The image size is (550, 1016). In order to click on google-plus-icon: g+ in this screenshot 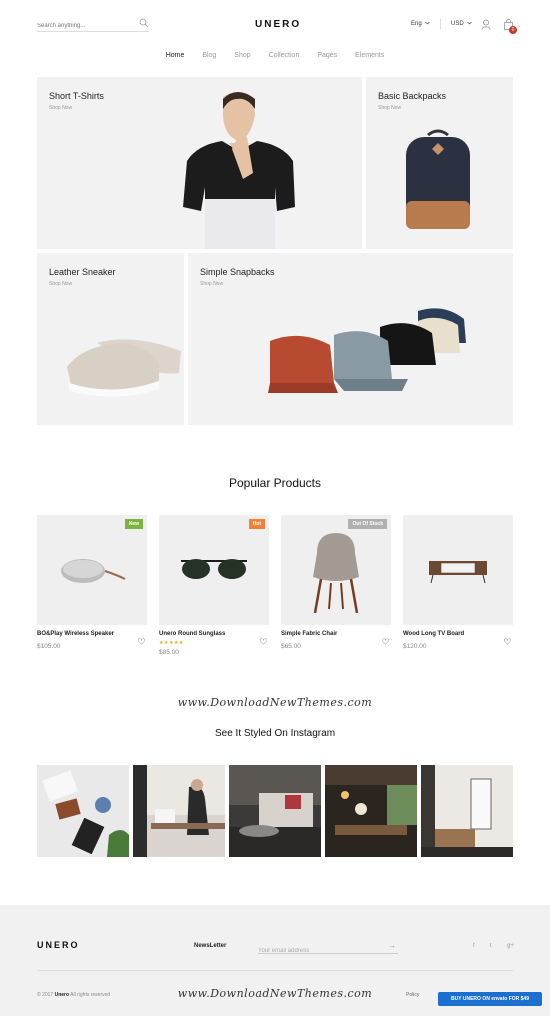, I will do `click(510, 946)`.